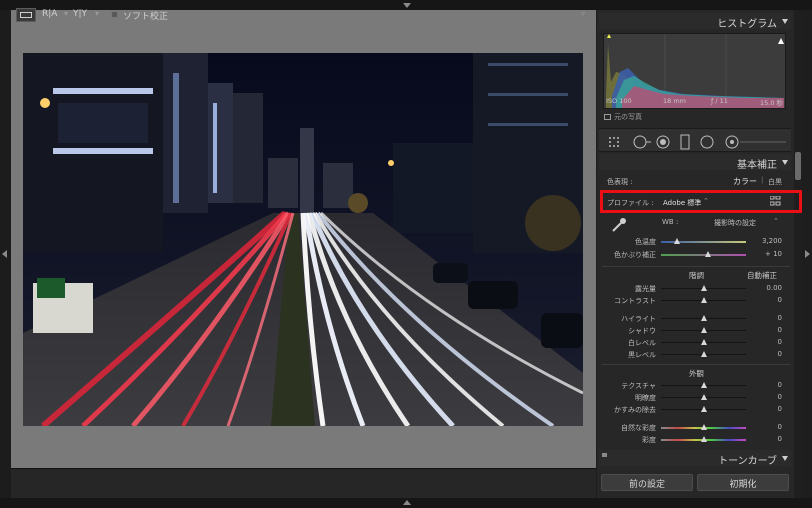 The width and height of the screenshot is (812, 508). What do you see at coordinates (707, 141) in the screenshot?
I see `radial-filter-icon` at bounding box center [707, 141].